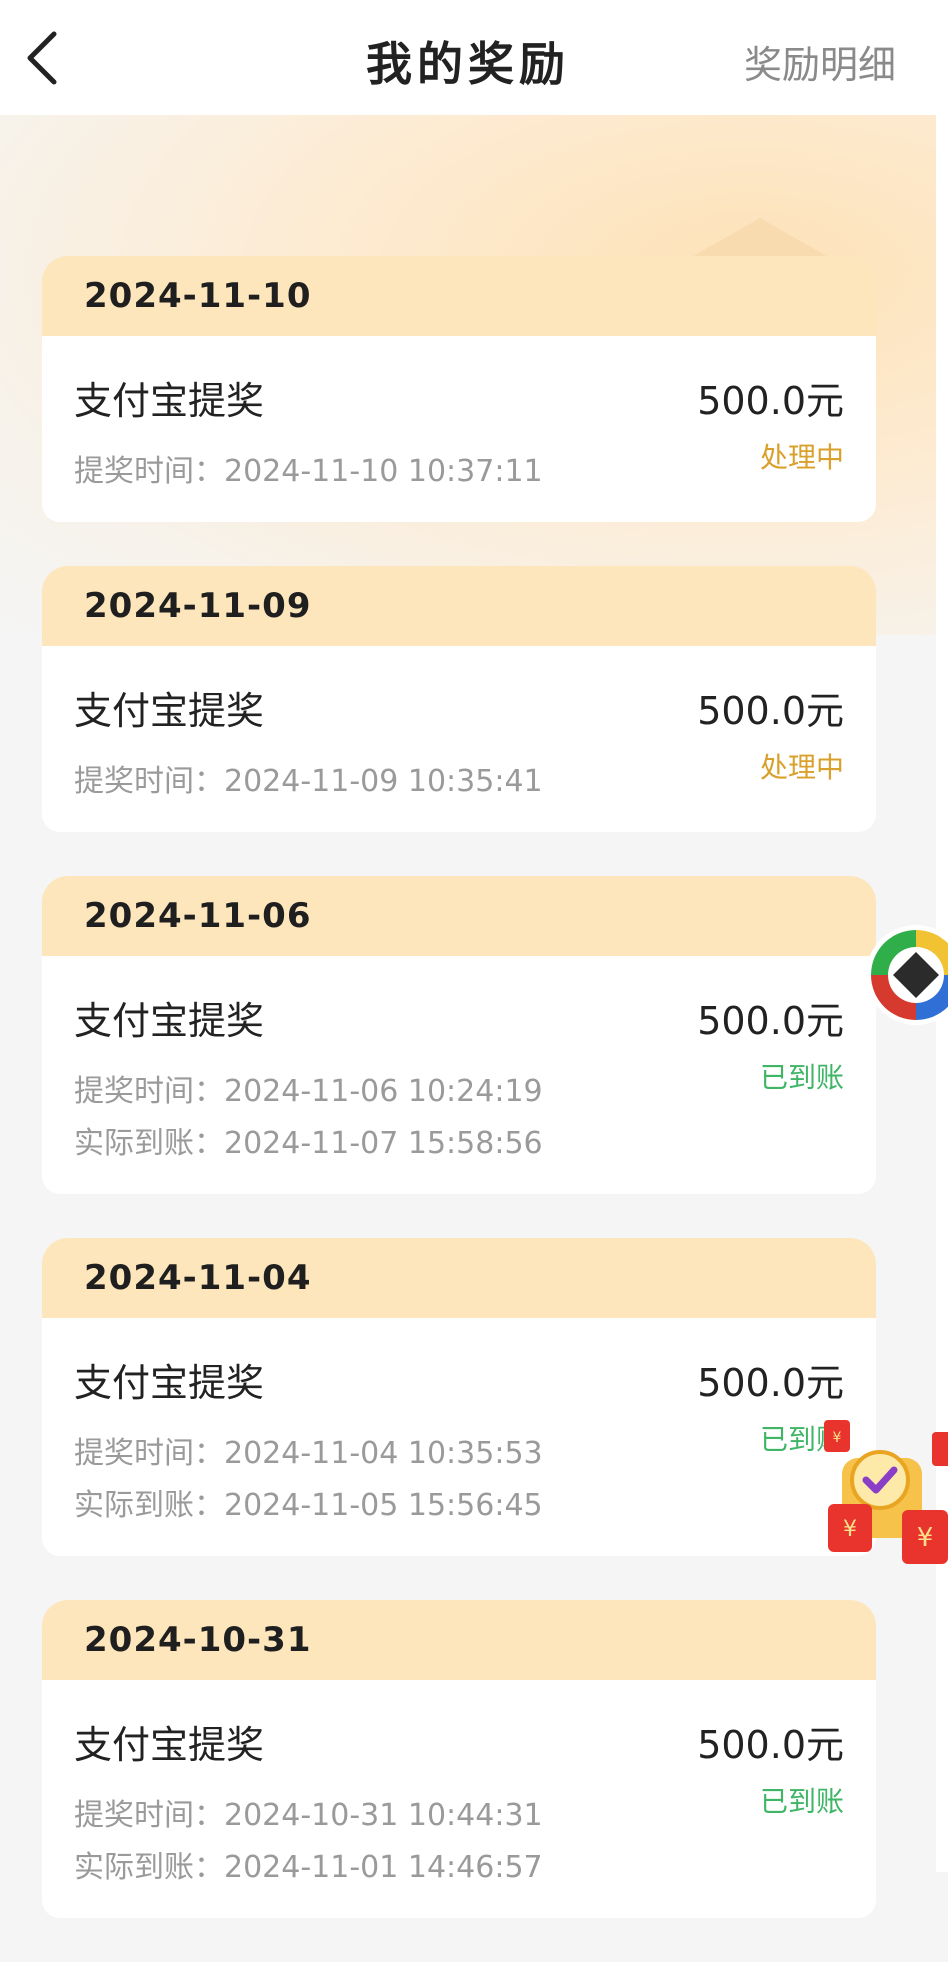  Describe the element at coordinates (308, 1453) in the screenshot. I see `apply-time: 提奖时间：2024-11-04 10:35:53` at that location.